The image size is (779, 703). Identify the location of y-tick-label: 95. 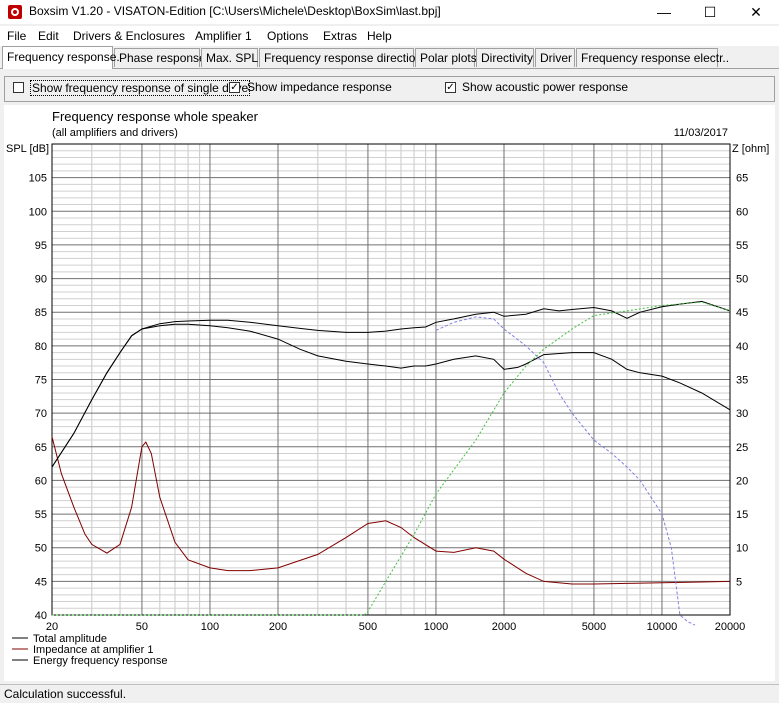
(41, 246).